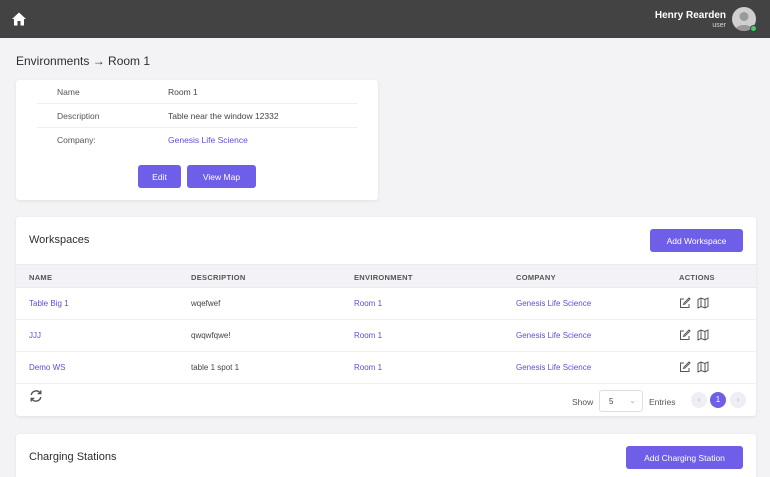  I want to click on online-status-indicator, so click(753, 28).